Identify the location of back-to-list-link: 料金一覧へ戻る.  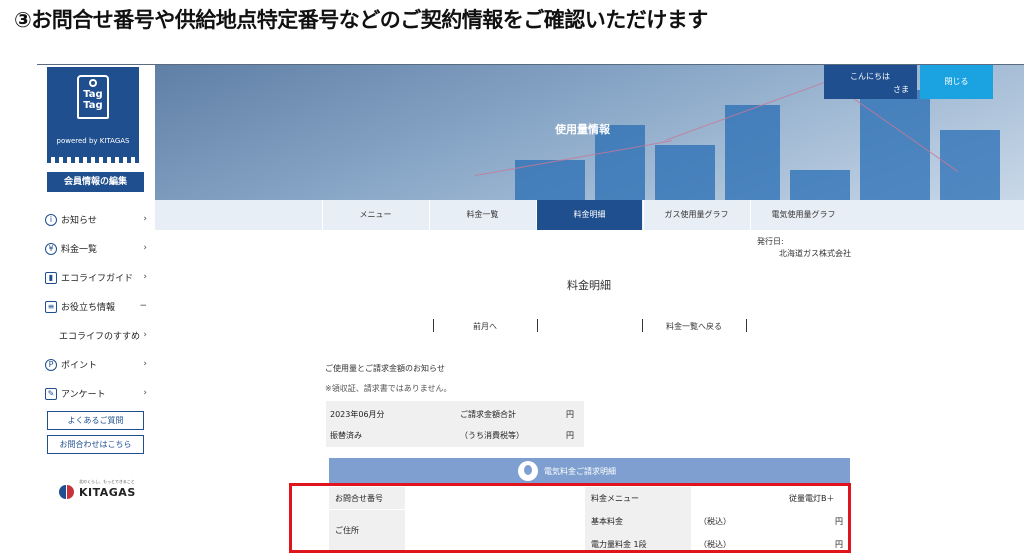
(694, 326).